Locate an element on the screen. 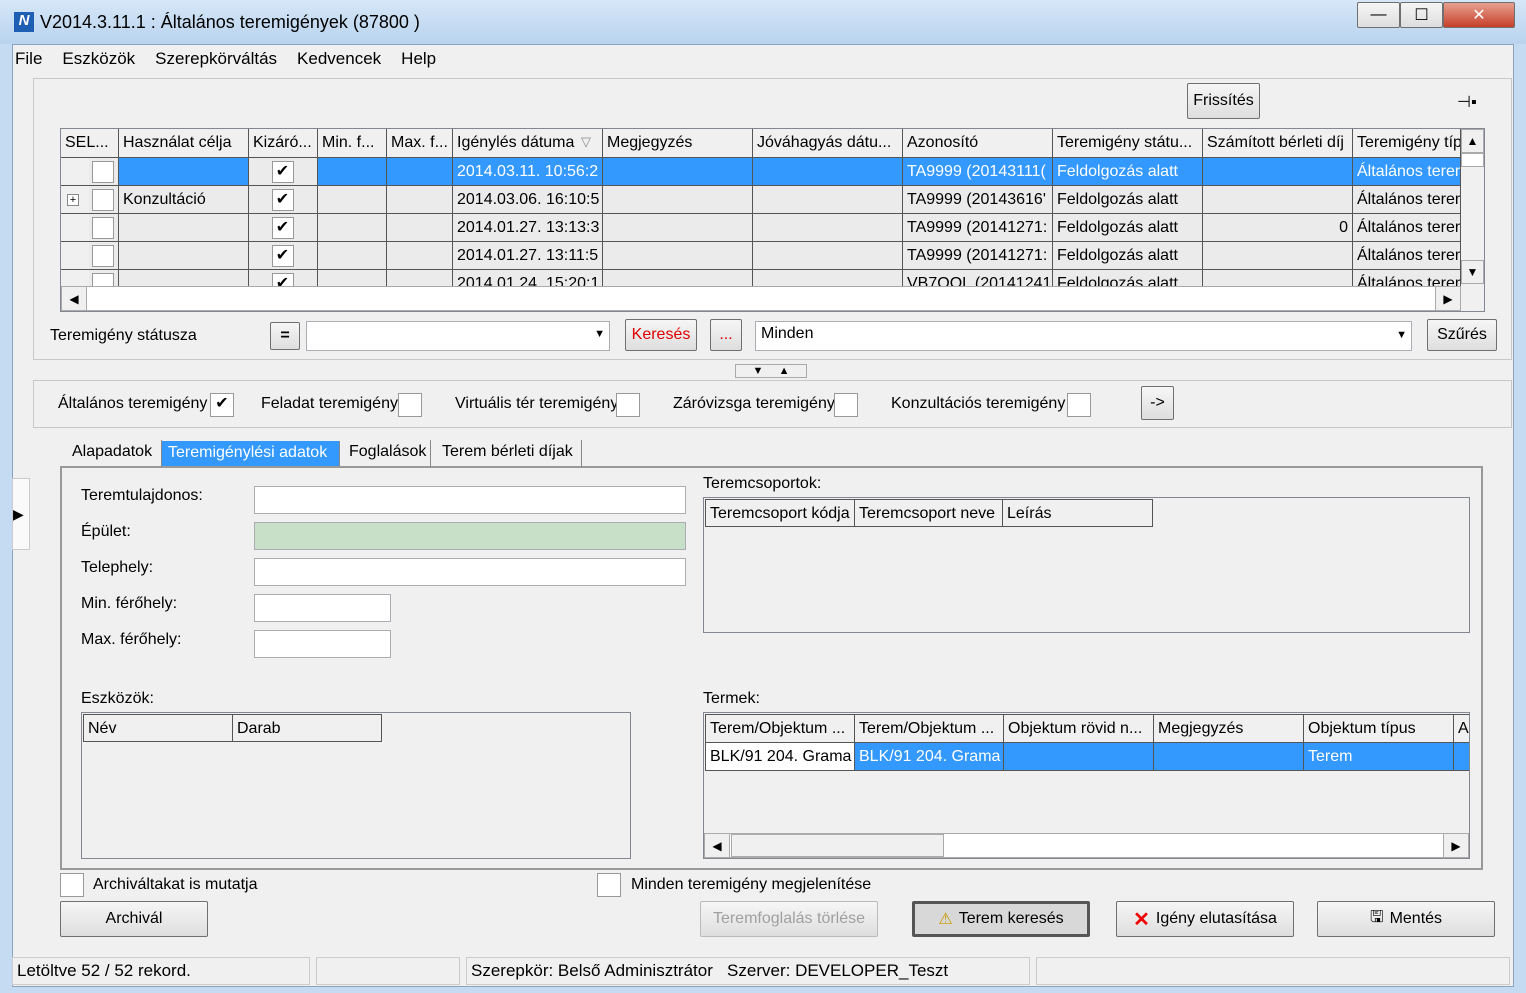 Image resolution: width=1526 pixels, height=993 pixels. cell-datum: 2014.01.27. 13:13:3 is located at coordinates (528, 228).